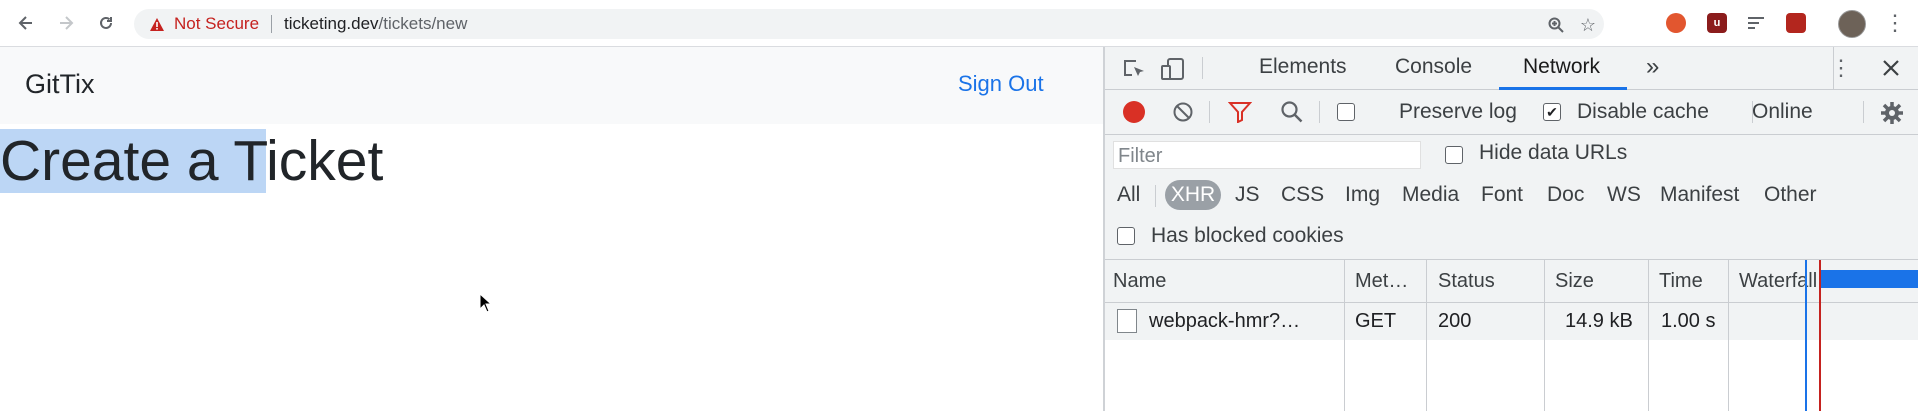  Describe the element at coordinates (1346, 112) in the screenshot. I see `preserve-log-checkbox` at that location.